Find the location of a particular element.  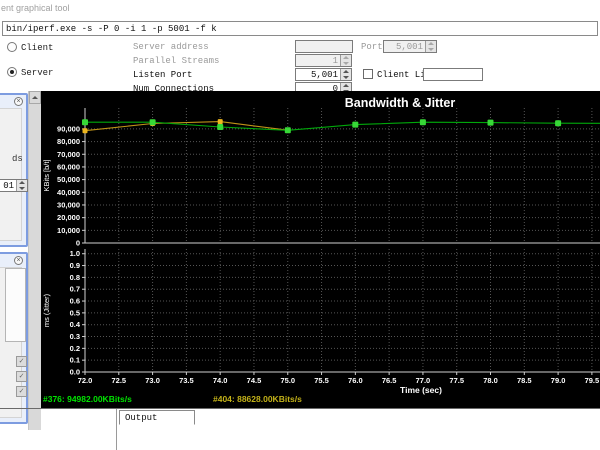

y-tick-label: 0 is located at coordinates (78, 243).